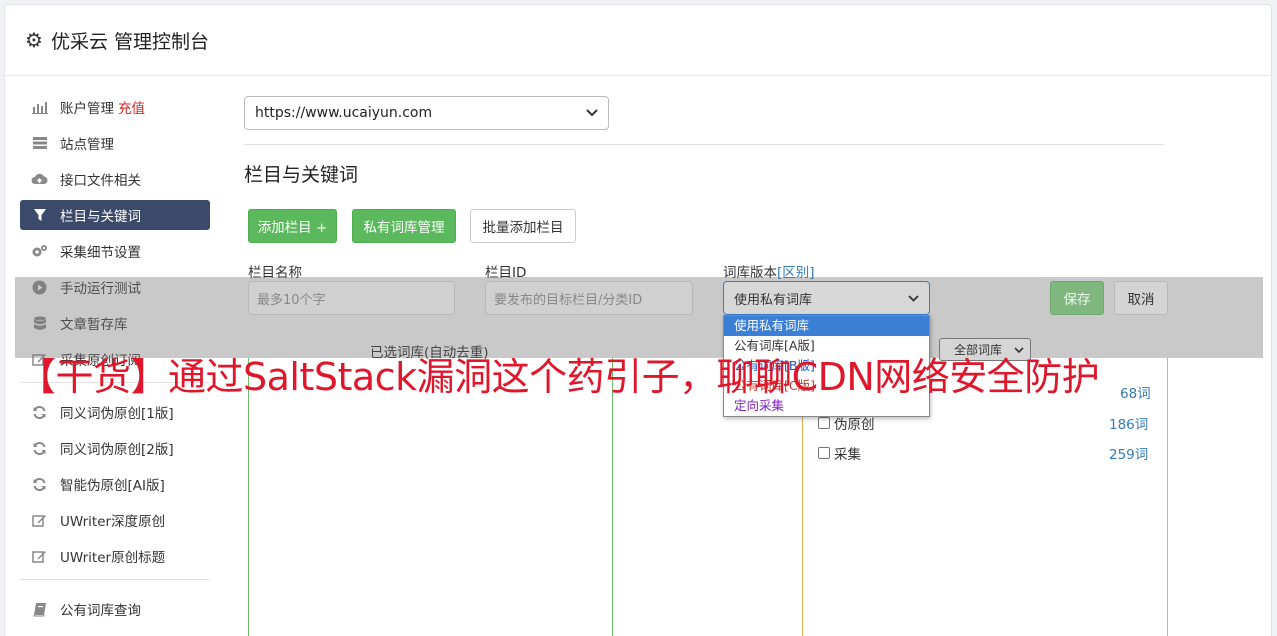 The image size is (1277, 636). I want to click on lib-count: 186词, so click(1129, 425).